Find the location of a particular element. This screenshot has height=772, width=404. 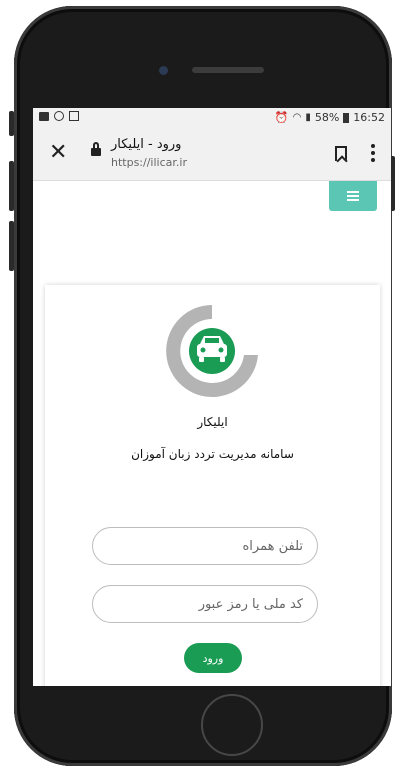

screenshot-icon is located at coordinates (74, 116).